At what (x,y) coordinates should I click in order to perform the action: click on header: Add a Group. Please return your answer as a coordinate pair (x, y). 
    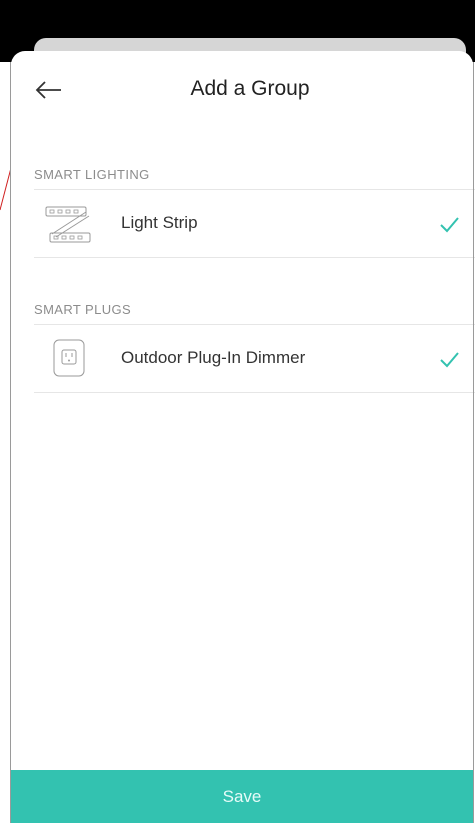
    Looking at the image, I should click on (242, 90).